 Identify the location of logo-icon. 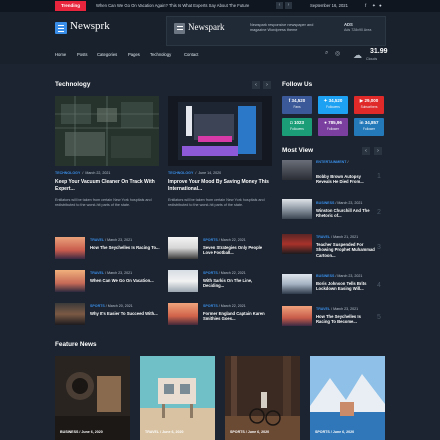
(61, 28).